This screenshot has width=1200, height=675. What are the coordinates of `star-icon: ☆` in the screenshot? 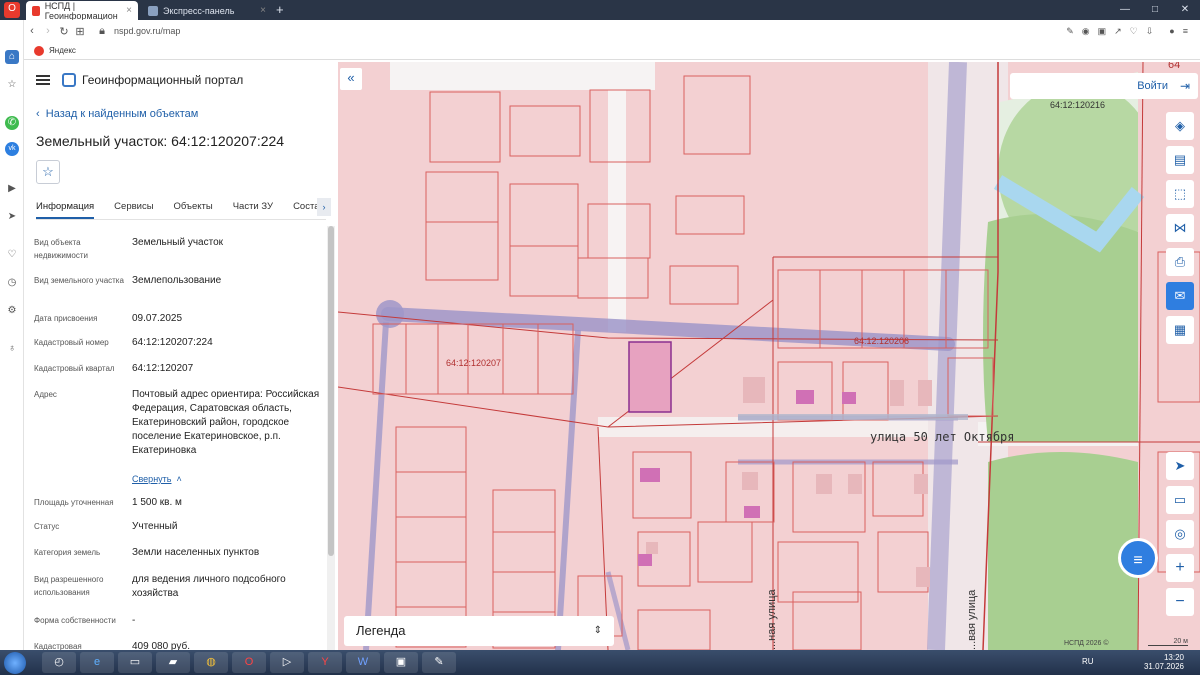 It's located at (12, 85).